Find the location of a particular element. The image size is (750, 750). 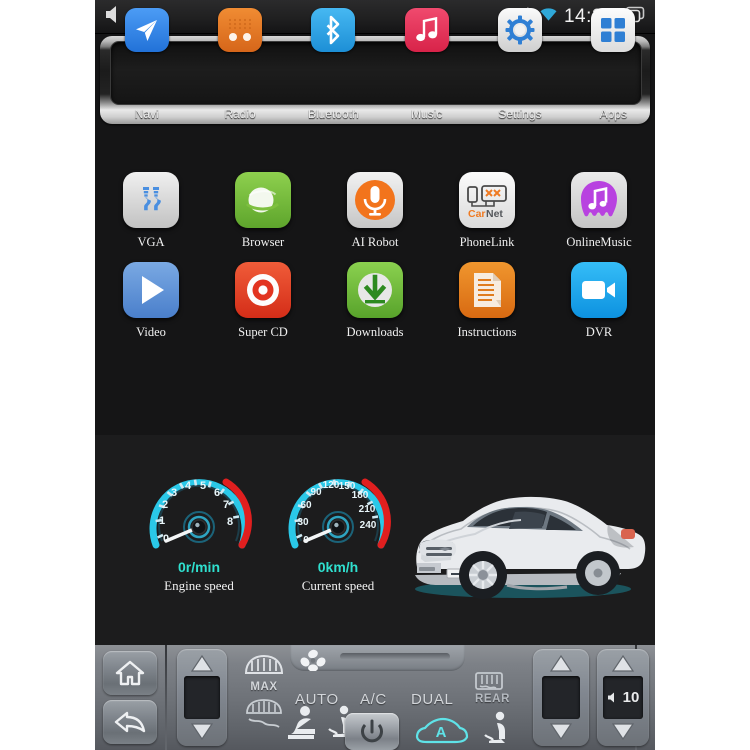

app-item-label: Browser is located at coordinates (263, 242).